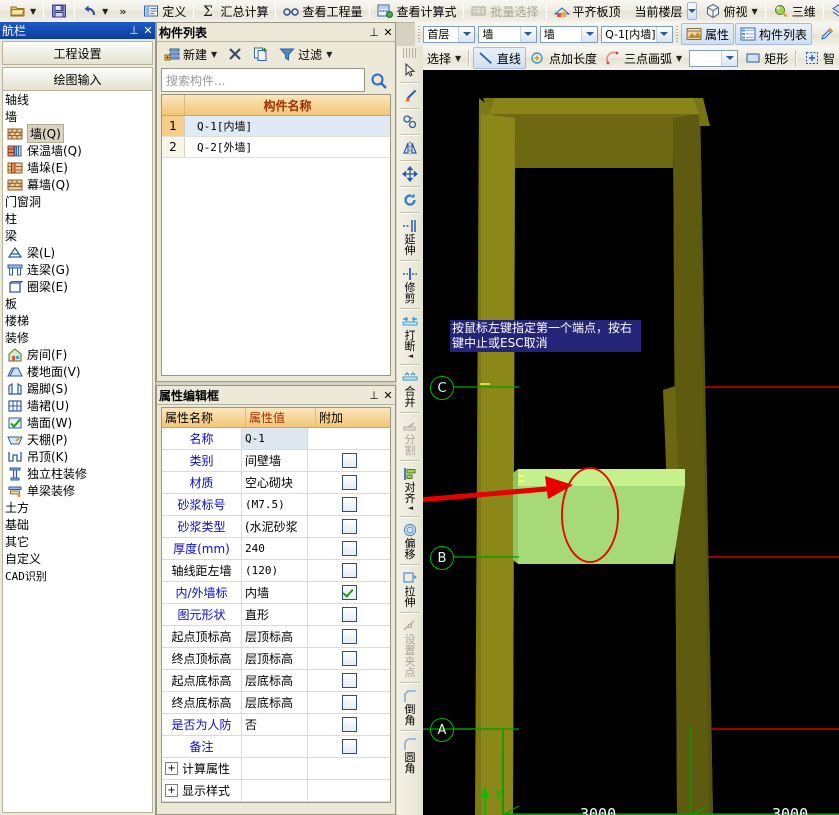 Image resolution: width=839 pixels, height=815 pixels. I want to click on property-row-civil-defense: 是否为人防 否, so click(276, 725).